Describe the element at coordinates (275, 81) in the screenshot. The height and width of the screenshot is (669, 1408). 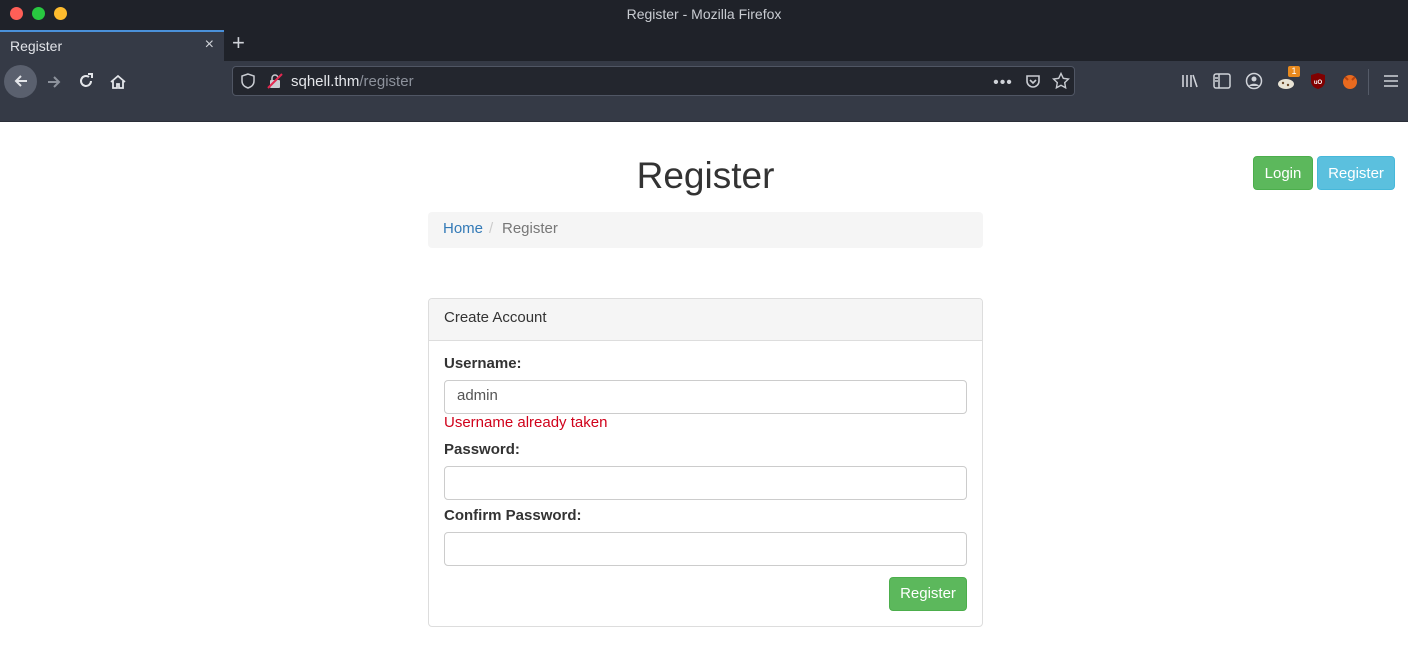
I see `insecure-lock-icon` at that location.